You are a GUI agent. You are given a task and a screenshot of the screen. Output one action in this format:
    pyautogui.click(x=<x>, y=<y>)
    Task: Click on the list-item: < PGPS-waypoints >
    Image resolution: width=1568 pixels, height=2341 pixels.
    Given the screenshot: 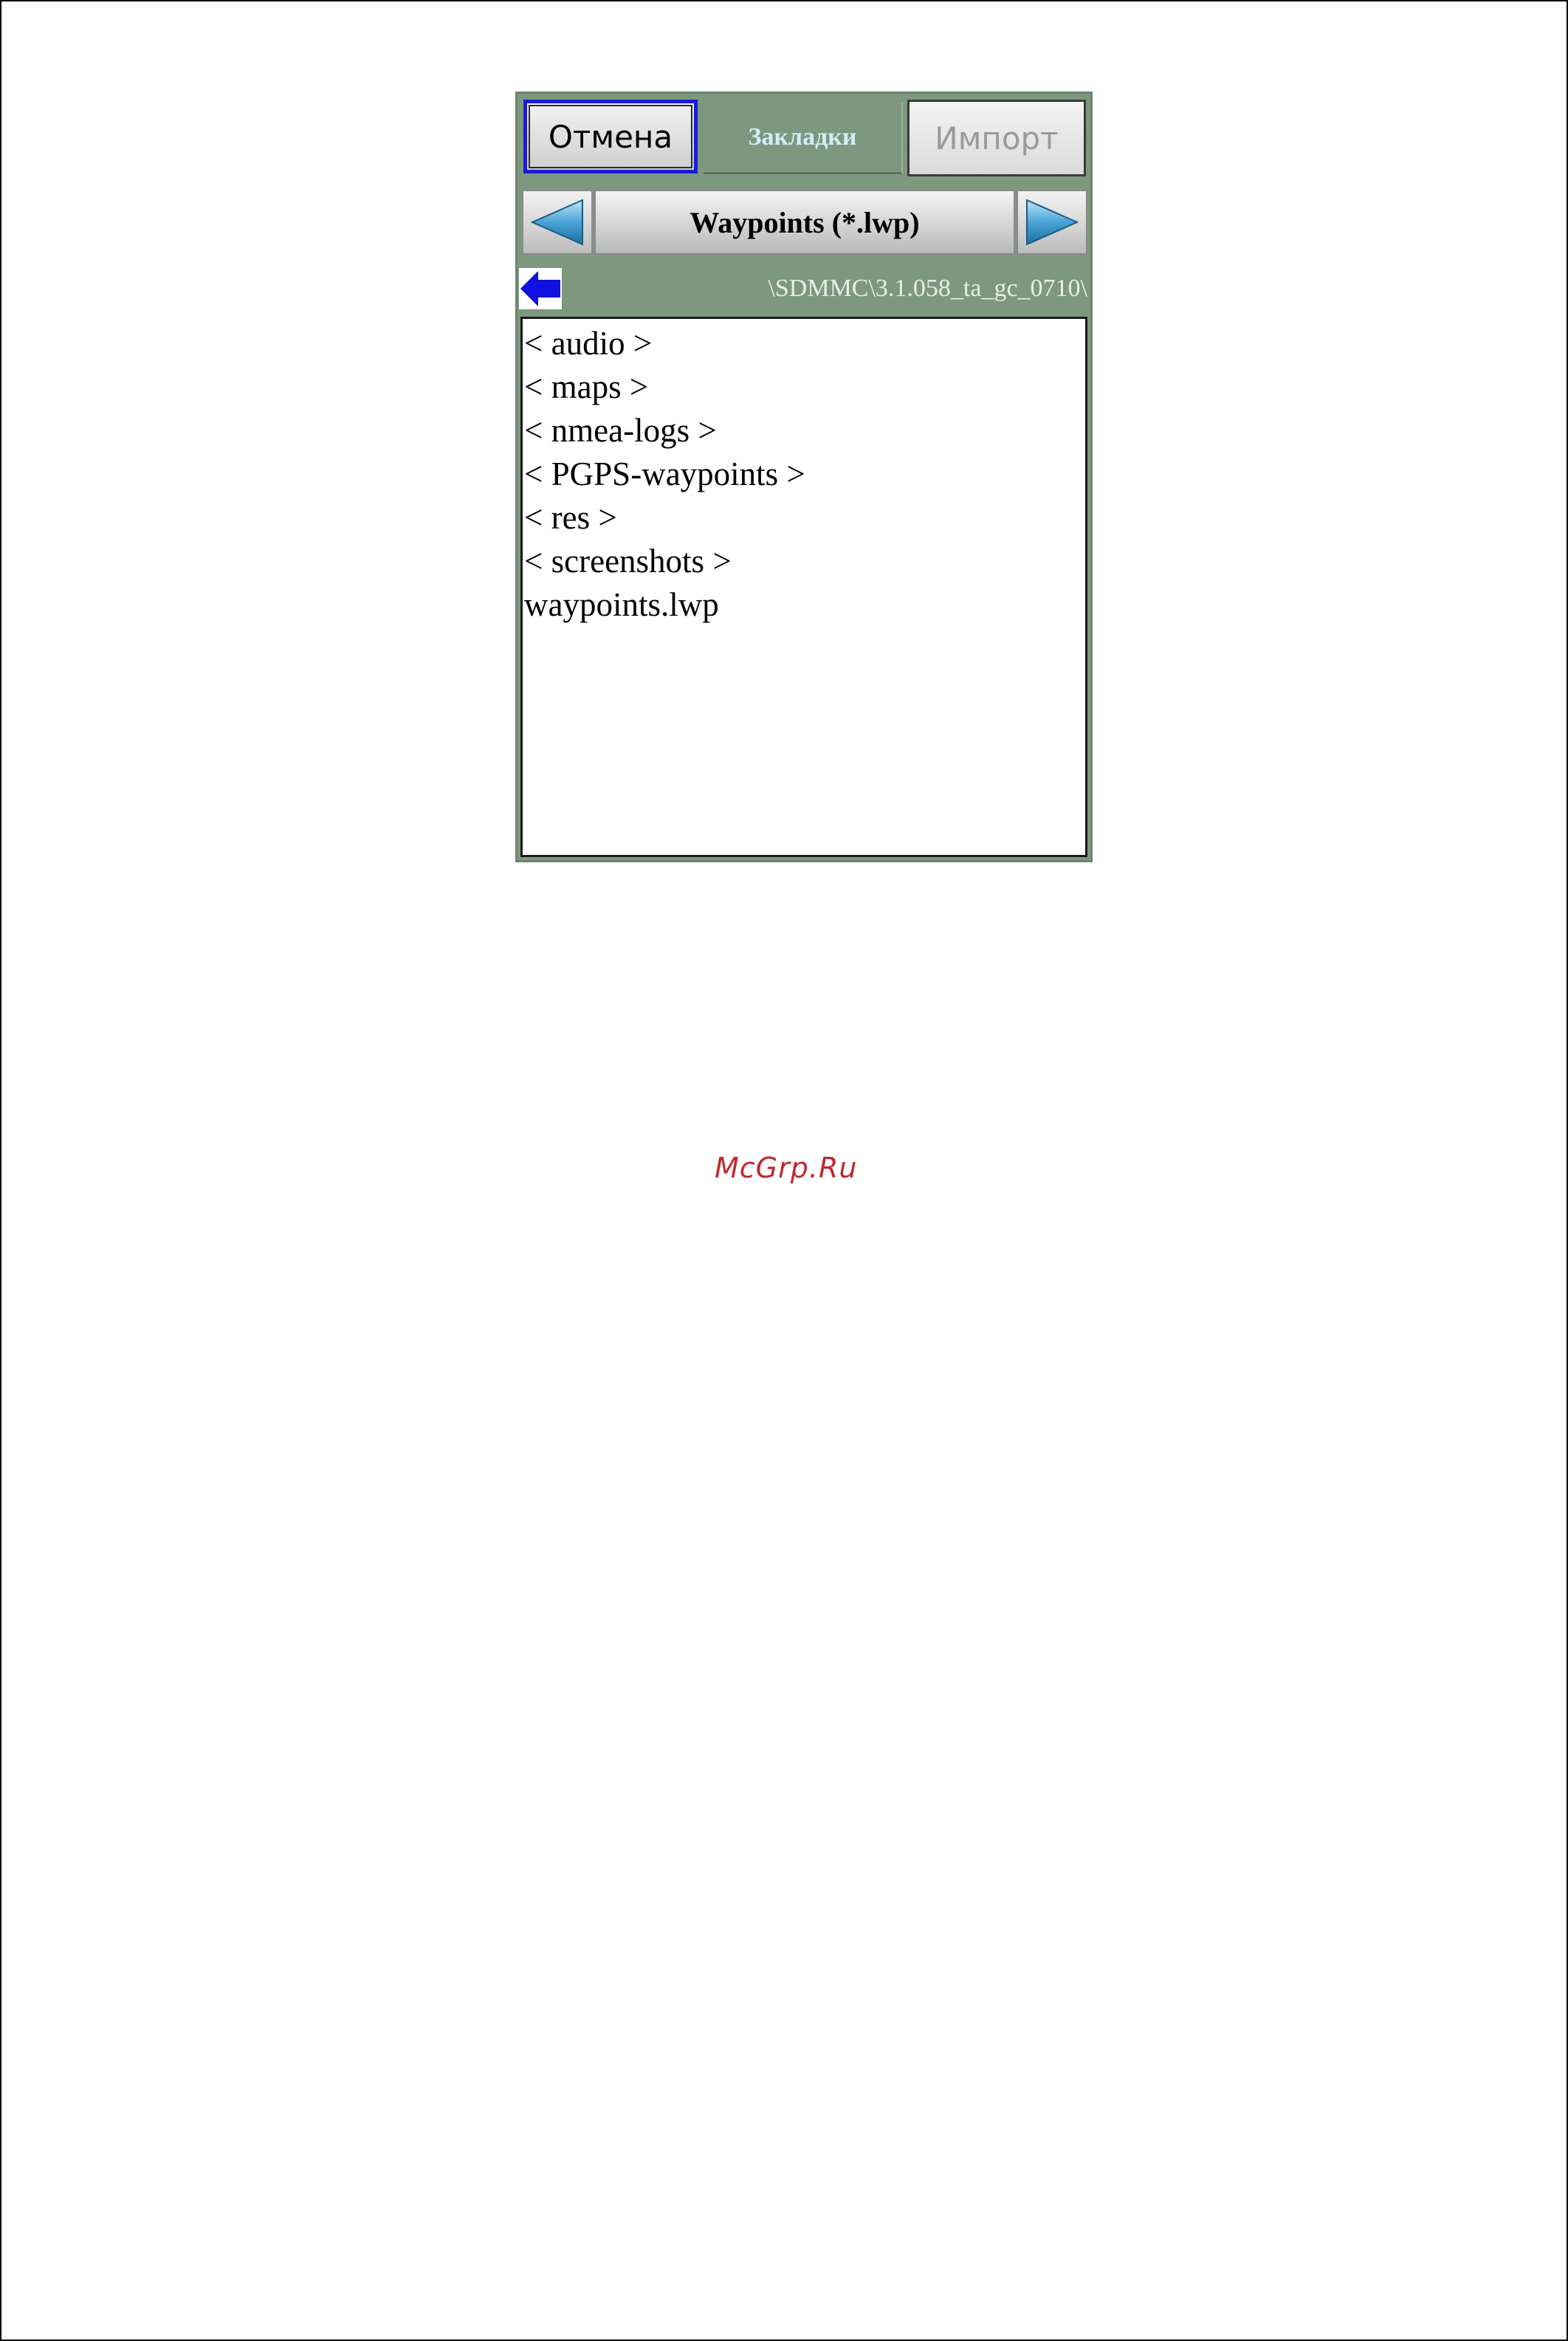 What is the action you would take?
    pyautogui.click(x=804, y=474)
    